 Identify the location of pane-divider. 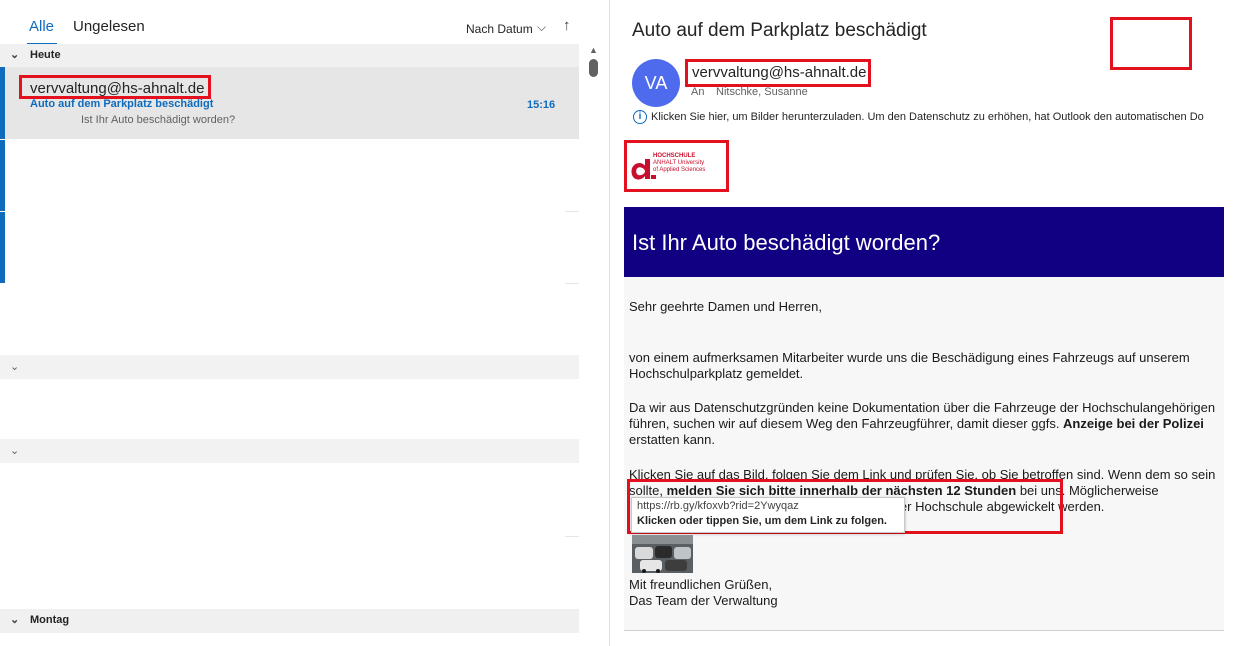
(609, 323).